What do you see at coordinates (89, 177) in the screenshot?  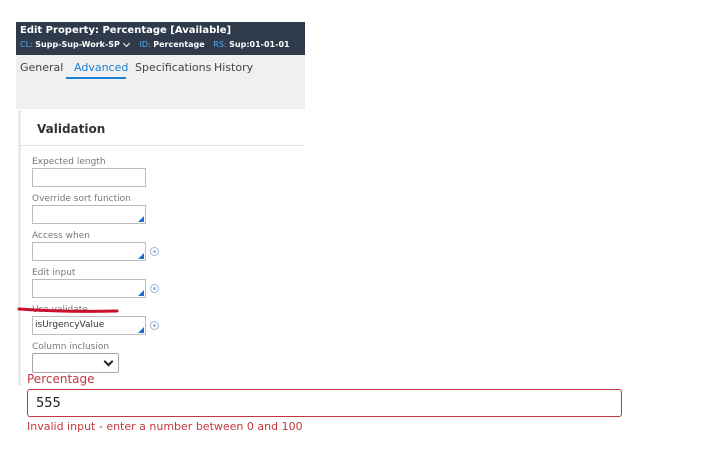 I see `expected-length-input` at bounding box center [89, 177].